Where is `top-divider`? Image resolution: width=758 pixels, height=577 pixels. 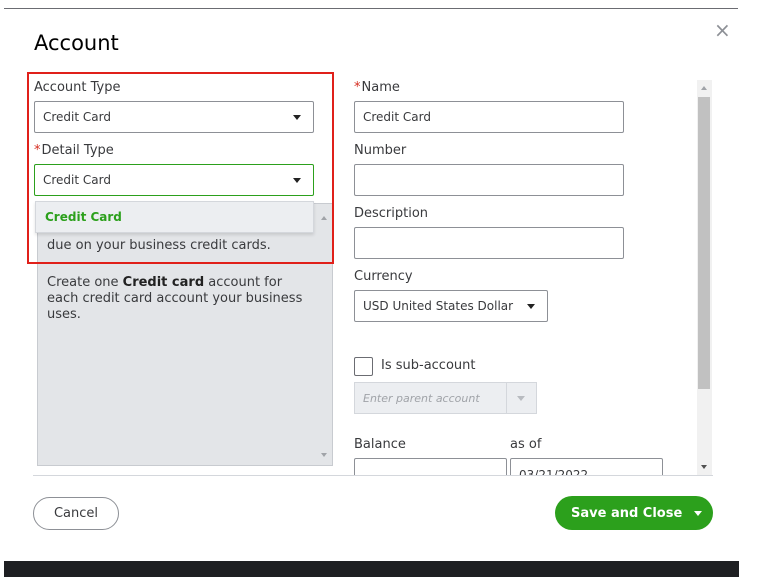 top-divider is located at coordinates (371, 8).